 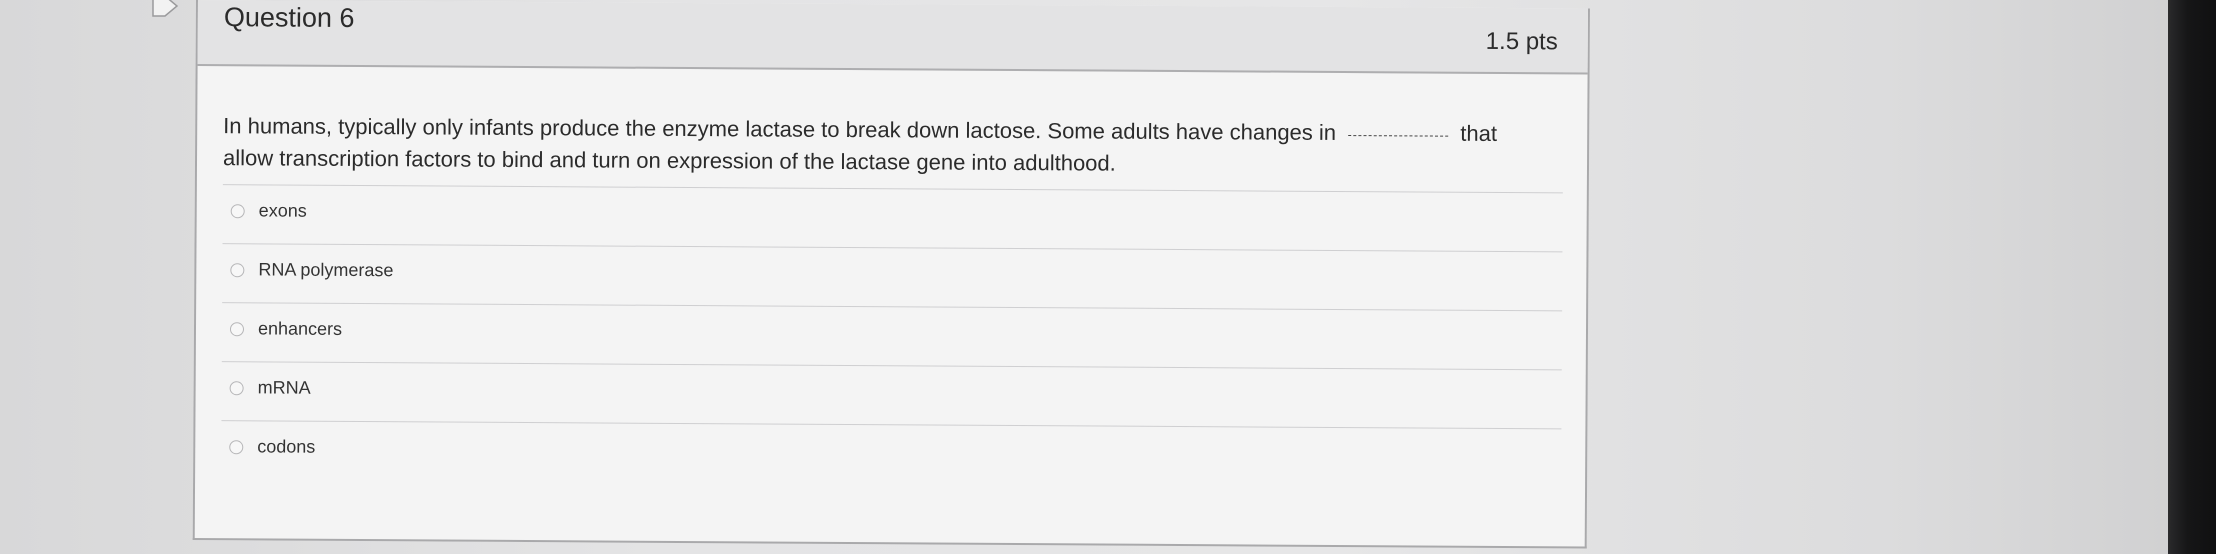 What do you see at coordinates (284, 387) in the screenshot?
I see `answer-label: mRNA` at bounding box center [284, 387].